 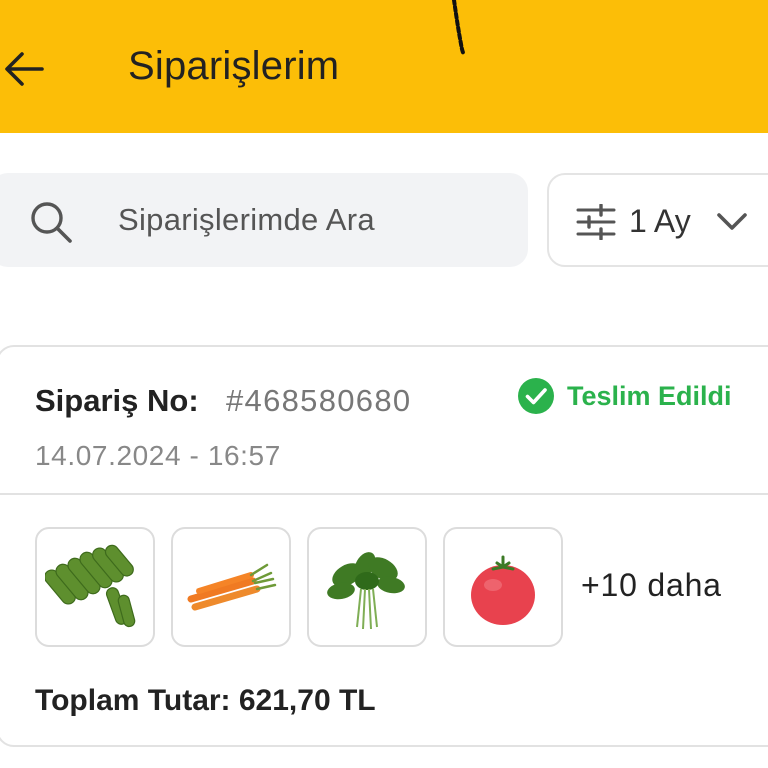 What do you see at coordinates (158, 455) in the screenshot?
I see `order-date: 14.07.2024 - 16:57` at bounding box center [158, 455].